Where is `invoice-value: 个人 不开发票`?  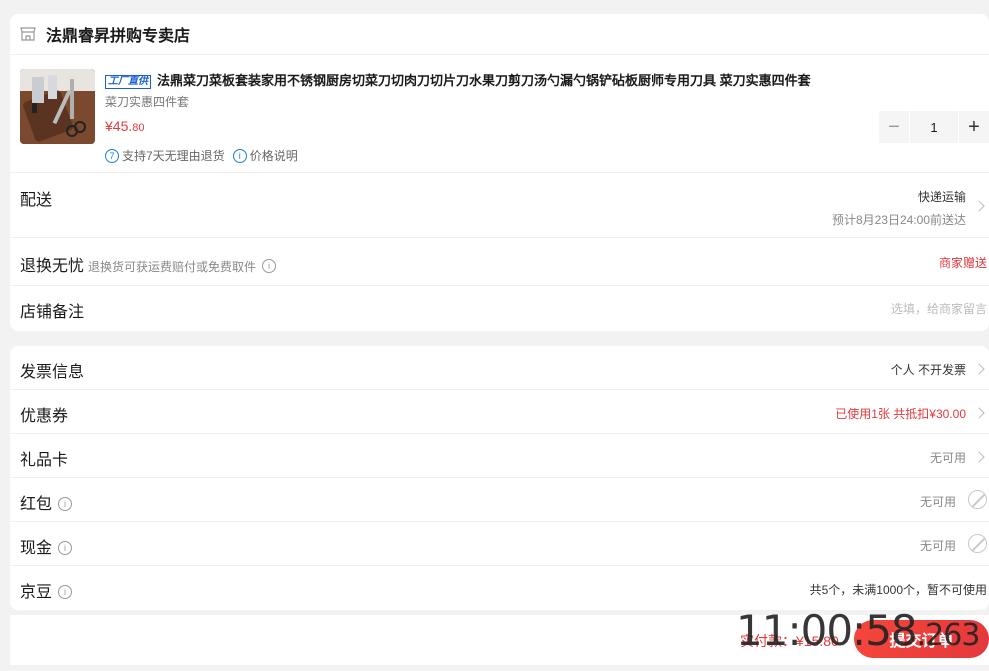 invoice-value: 个人 不开发票 is located at coordinates (928, 369).